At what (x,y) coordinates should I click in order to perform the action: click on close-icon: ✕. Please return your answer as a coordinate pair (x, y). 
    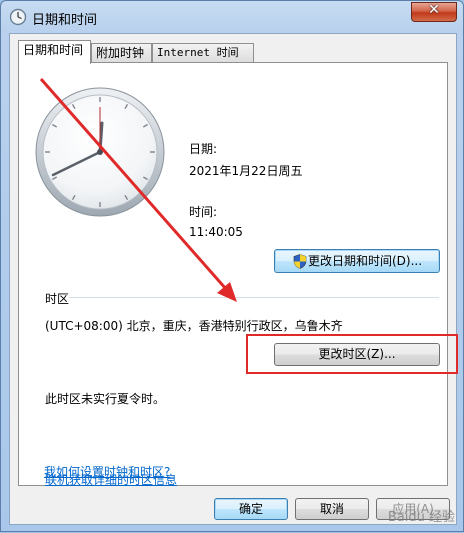
    Looking at the image, I should click on (434, 10).